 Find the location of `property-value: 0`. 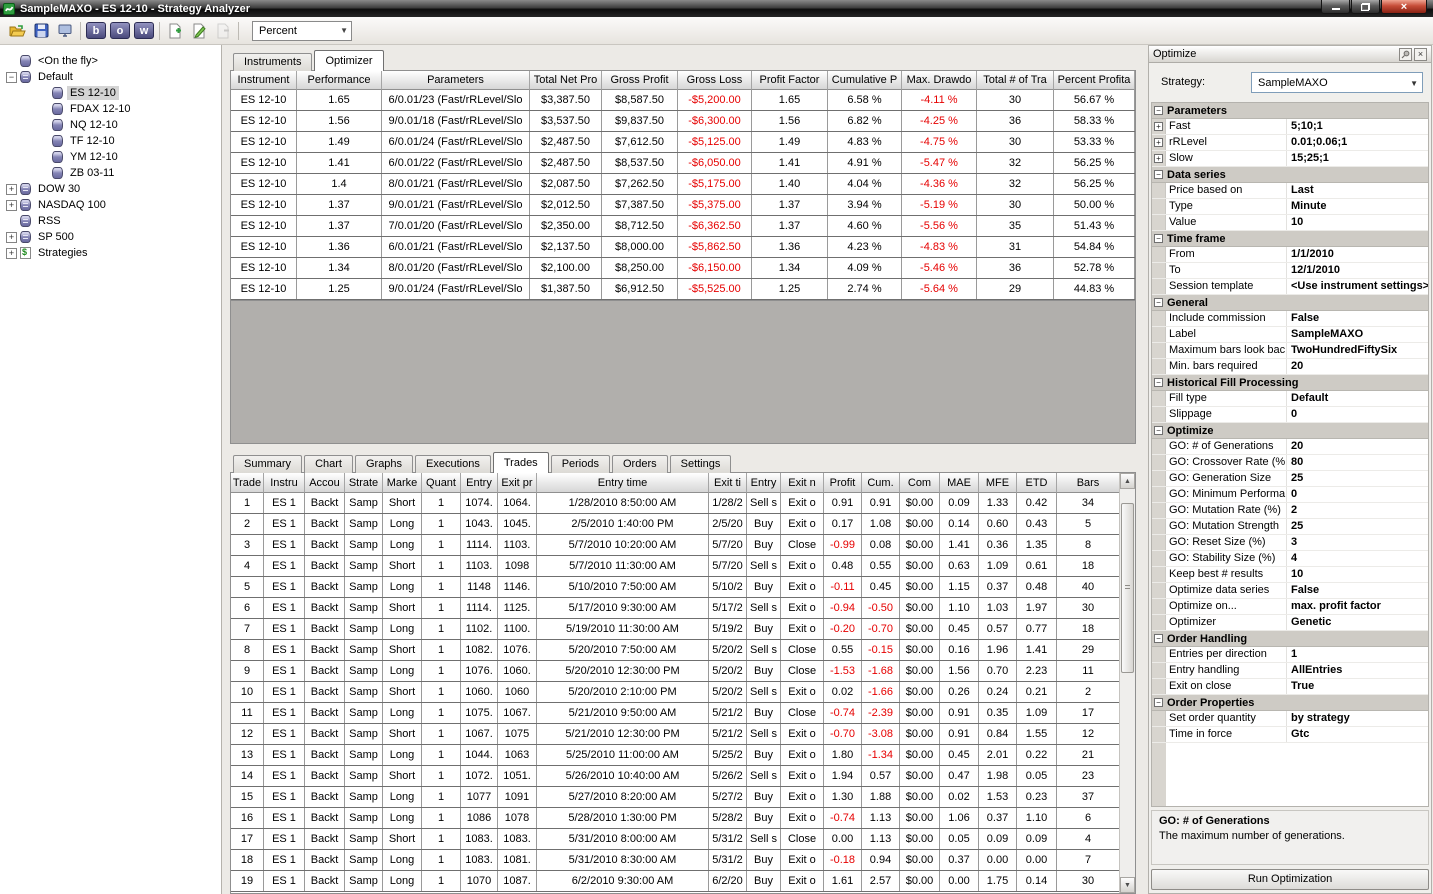

property-value: 0 is located at coordinates (1357, 494).